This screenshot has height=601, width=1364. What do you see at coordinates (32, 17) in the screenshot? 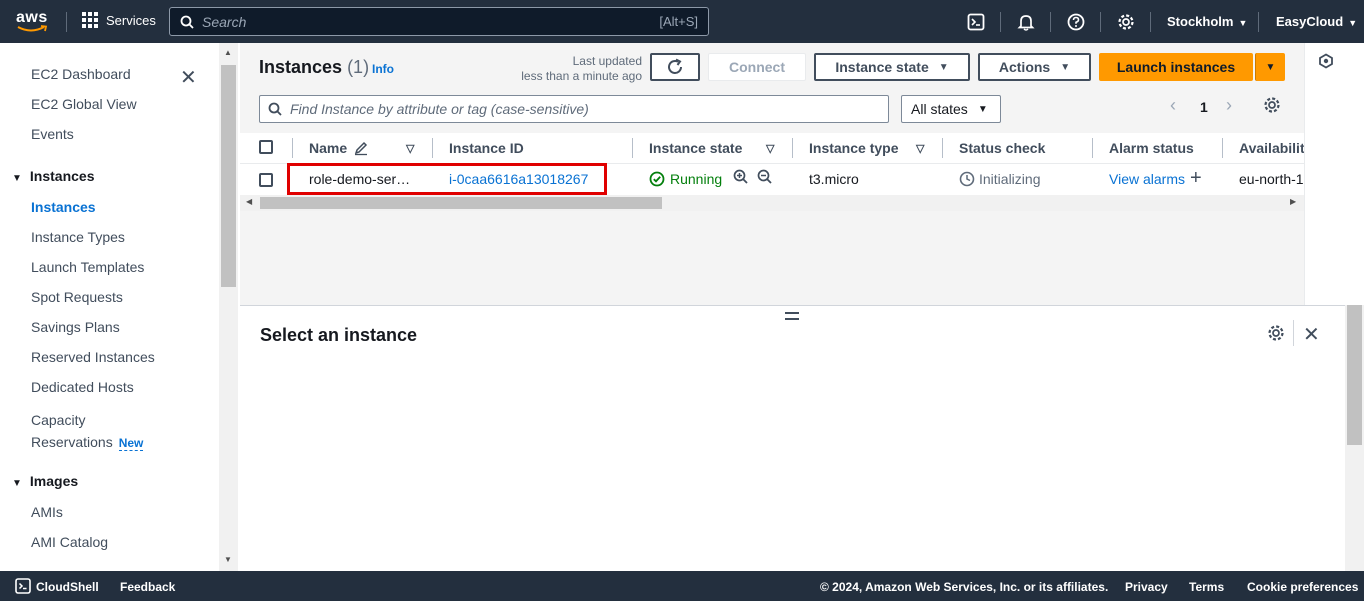
I see `aws-logo-text: aws` at bounding box center [32, 17].